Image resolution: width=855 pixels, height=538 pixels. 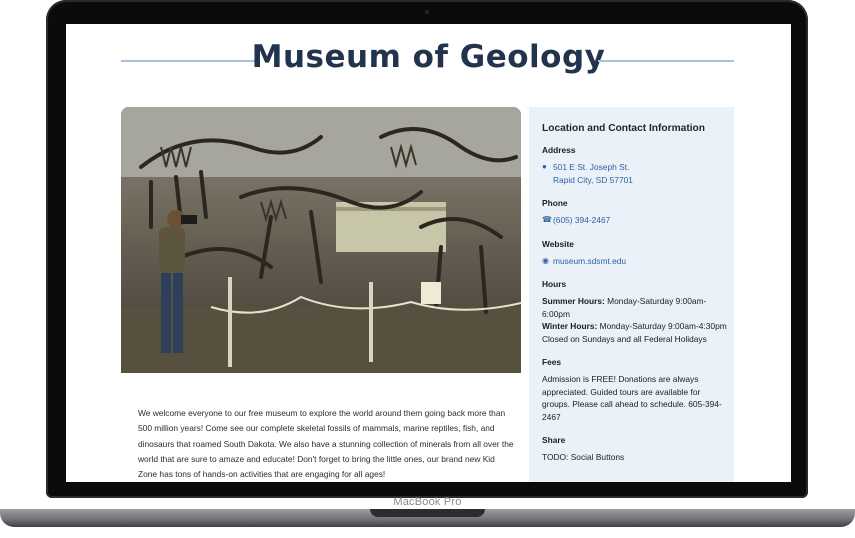 I want to click on title-rule-right, so click(x=666, y=61).